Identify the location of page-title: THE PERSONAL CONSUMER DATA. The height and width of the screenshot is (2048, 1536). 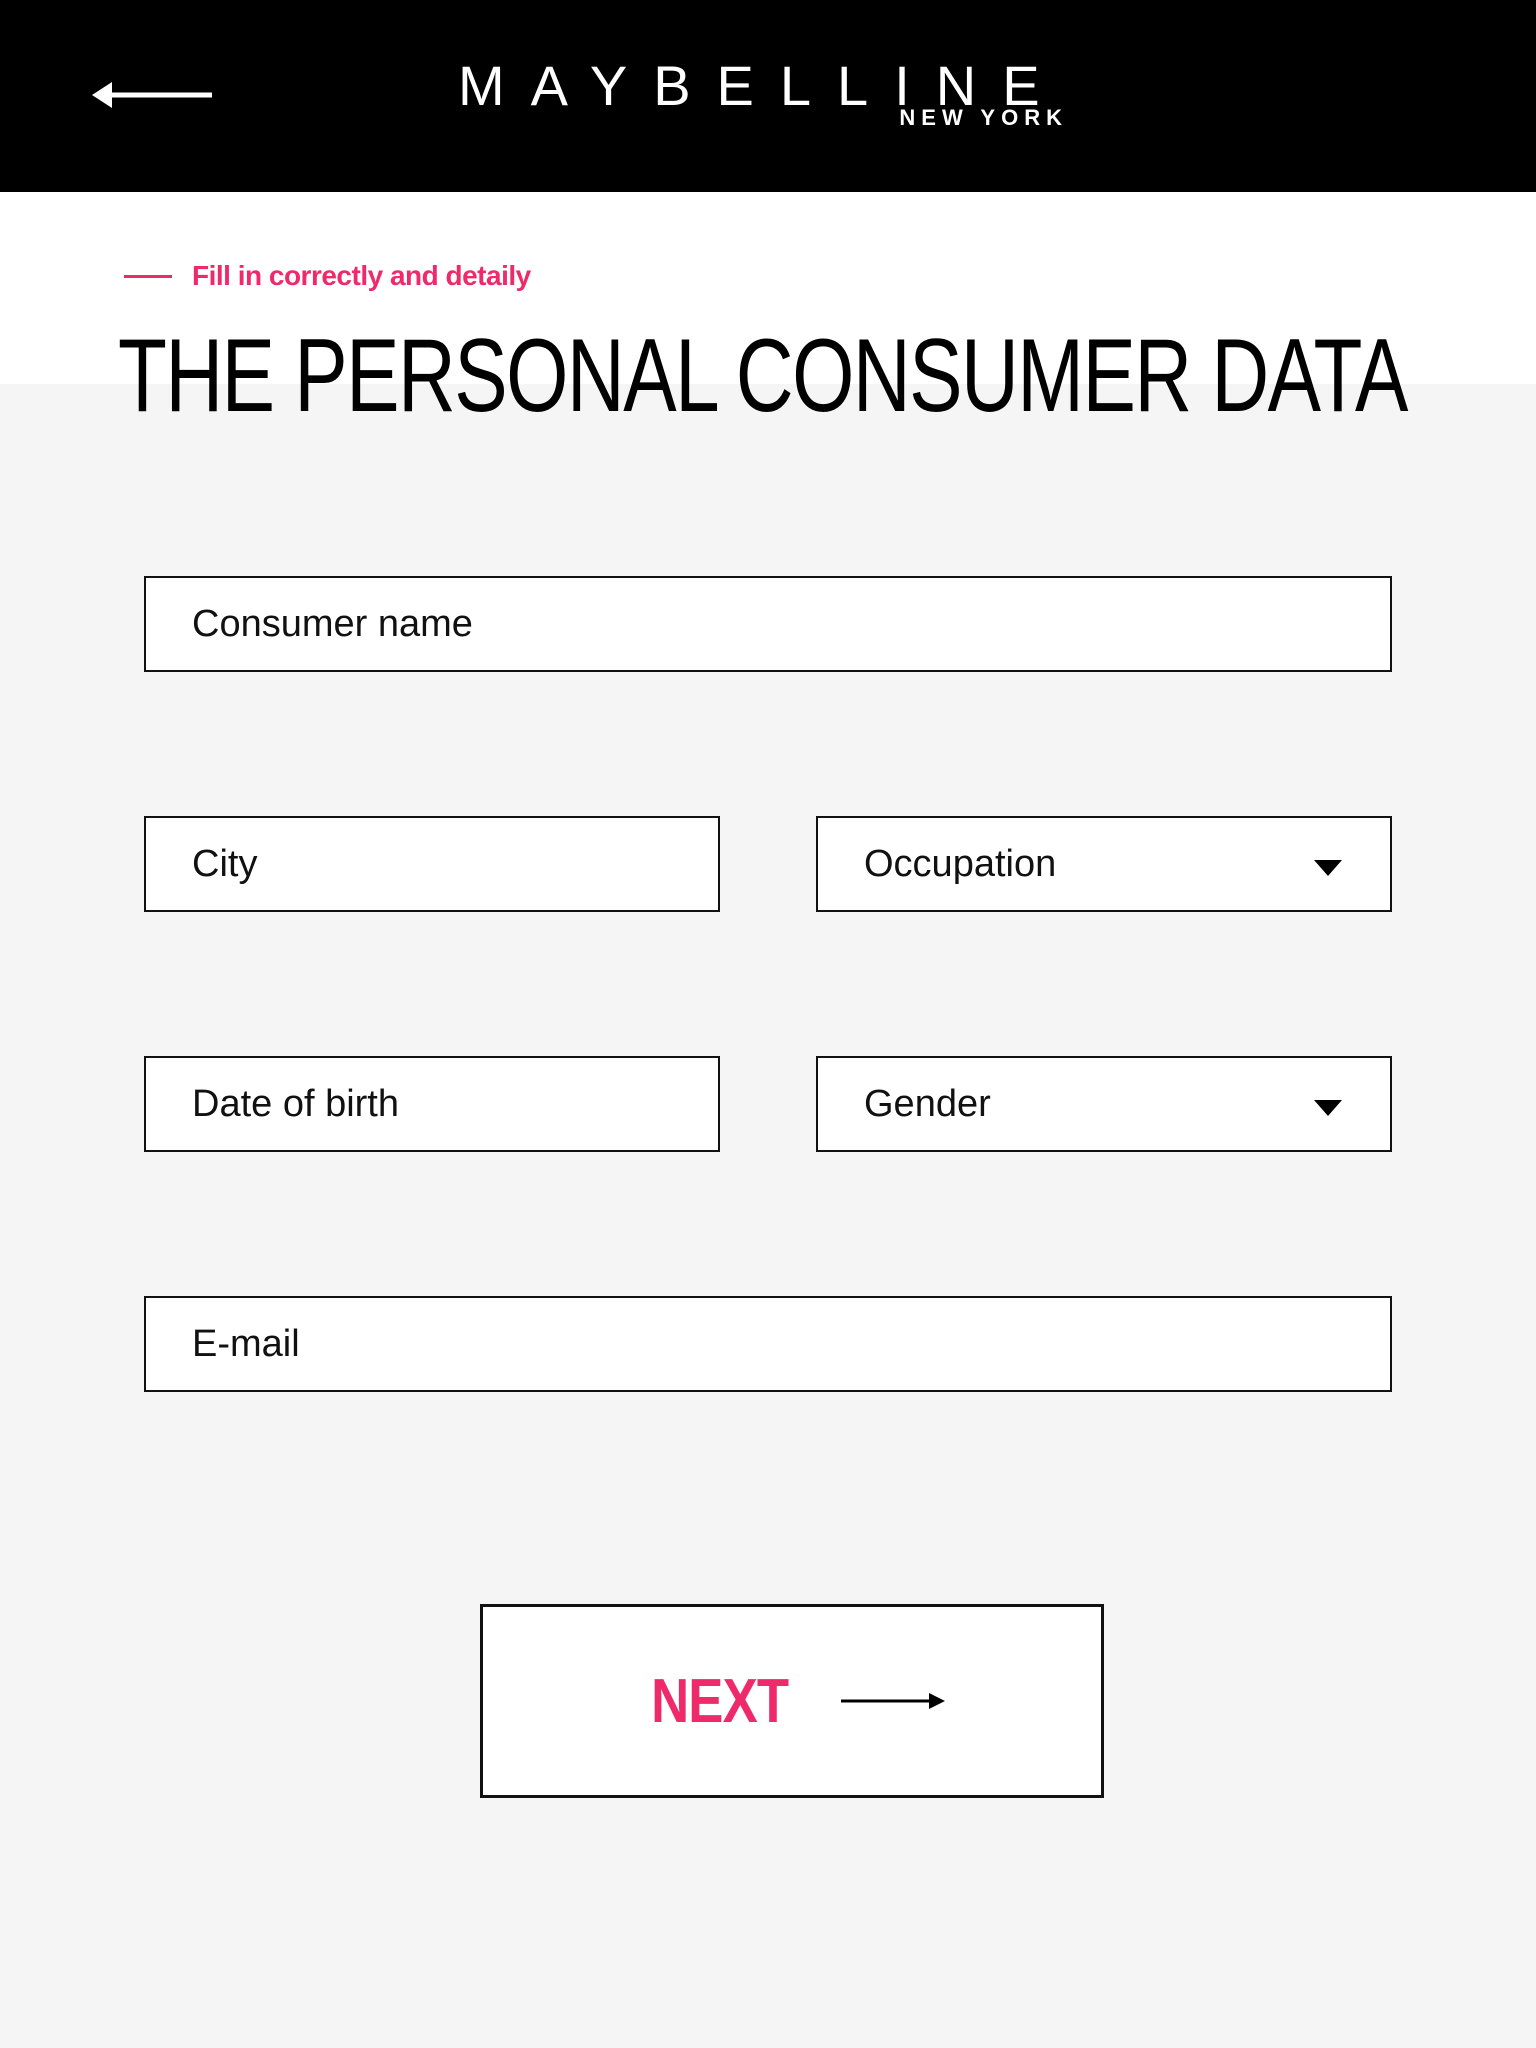
(763, 376).